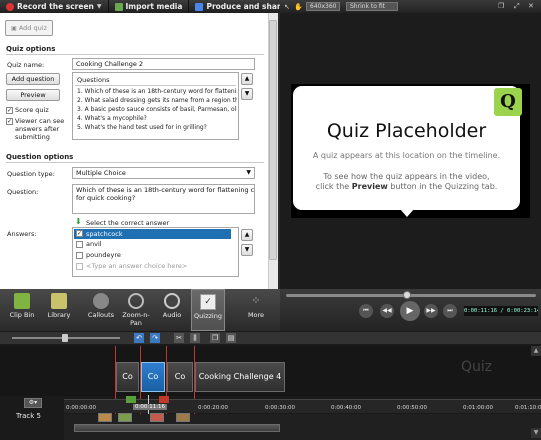 Image resolution: width=541 pixels, height=440 pixels. Describe the element at coordinates (163, 64) in the screenshot. I see `quiz-name-input: Cooking Challenge 2` at that location.